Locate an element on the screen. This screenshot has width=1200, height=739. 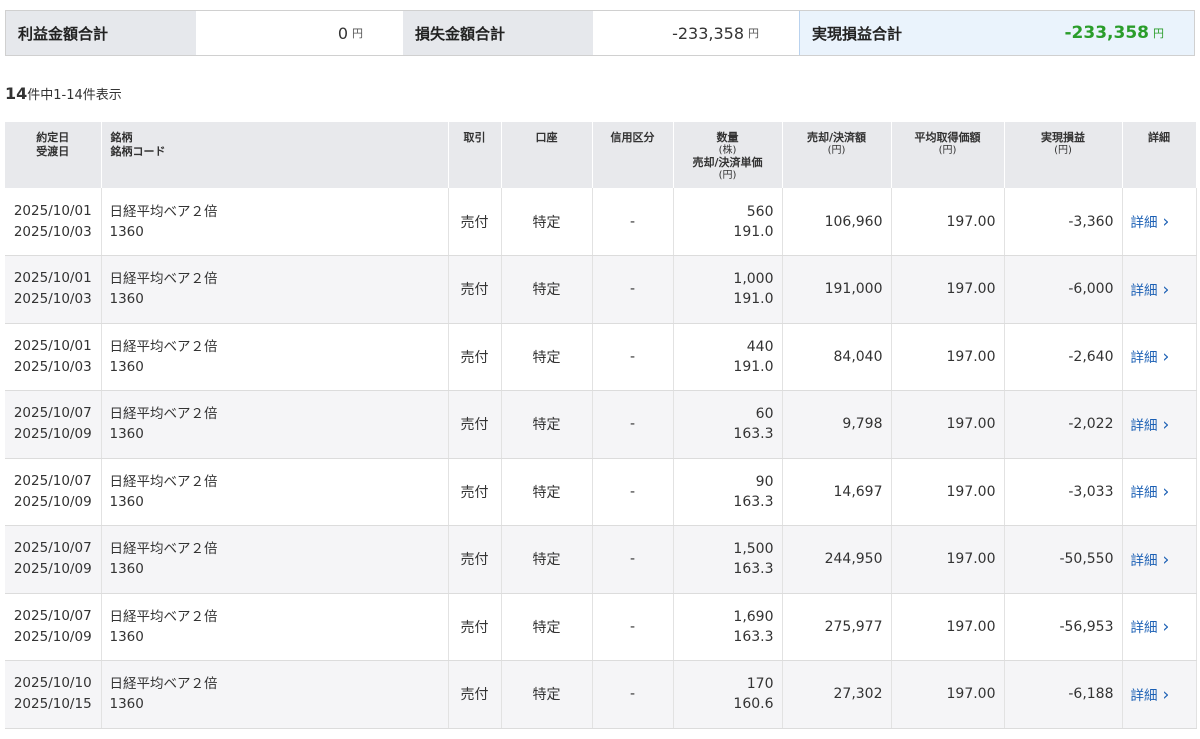
header-quantity: 数量 is located at coordinates (727, 137).